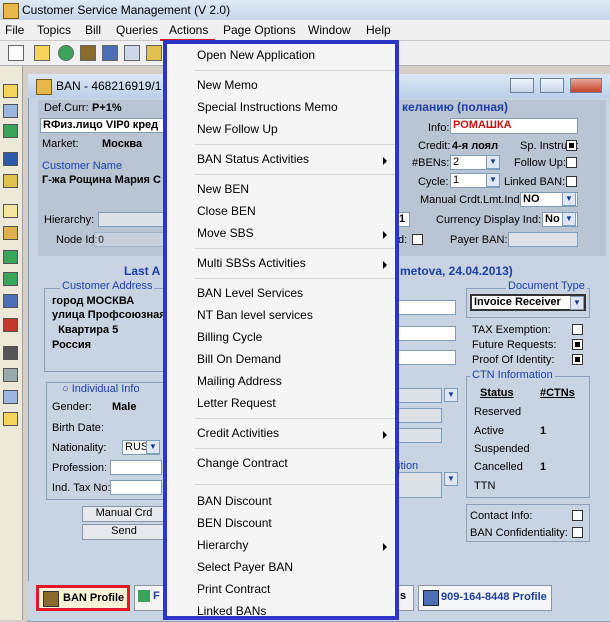 The width and height of the screenshot is (610, 622). What do you see at coordinates (571, 181) in the screenshot?
I see `linked-ban-checkbox` at bounding box center [571, 181].